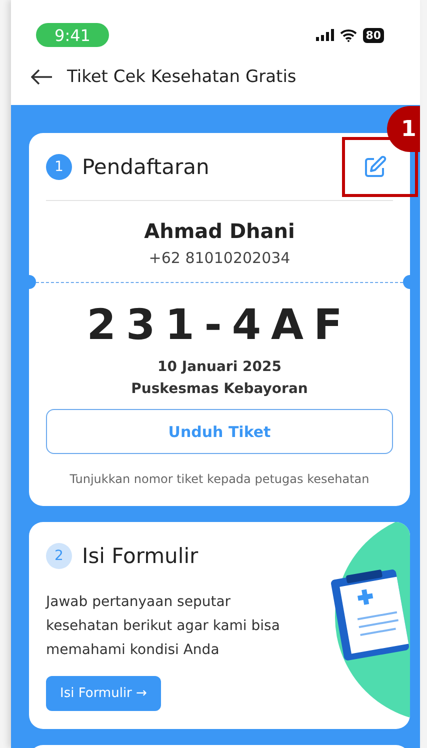 The image size is (427, 748). I want to click on step-number: 2, so click(59, 555).